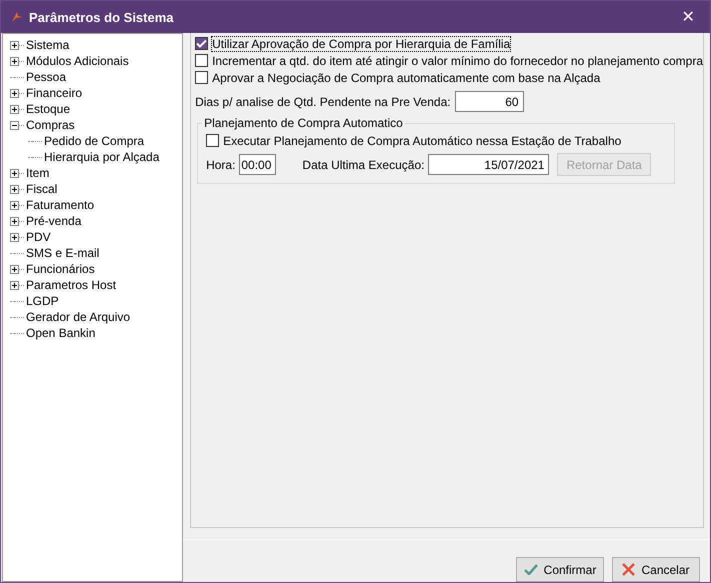 This screenshot has height=583, width=711. I want to click on input-field: 60, so click(489, 101).